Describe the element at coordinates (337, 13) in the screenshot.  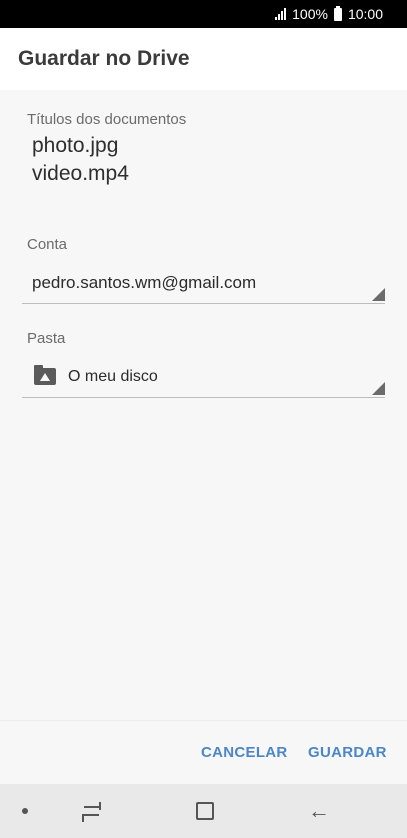
I see `battery-icon` at that location.